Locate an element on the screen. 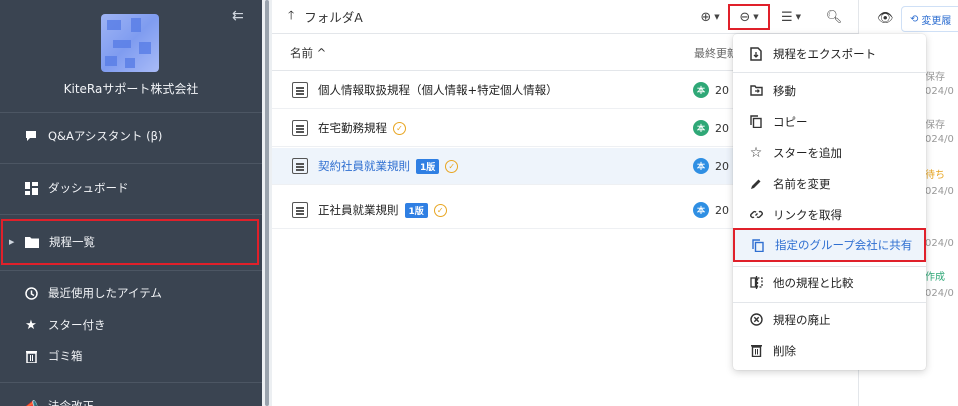 The height and width of the screenshot is (406, 958). nav-item-qa-assistant: Q&Aアシスタント (β) is located at coordinates (131, 136).